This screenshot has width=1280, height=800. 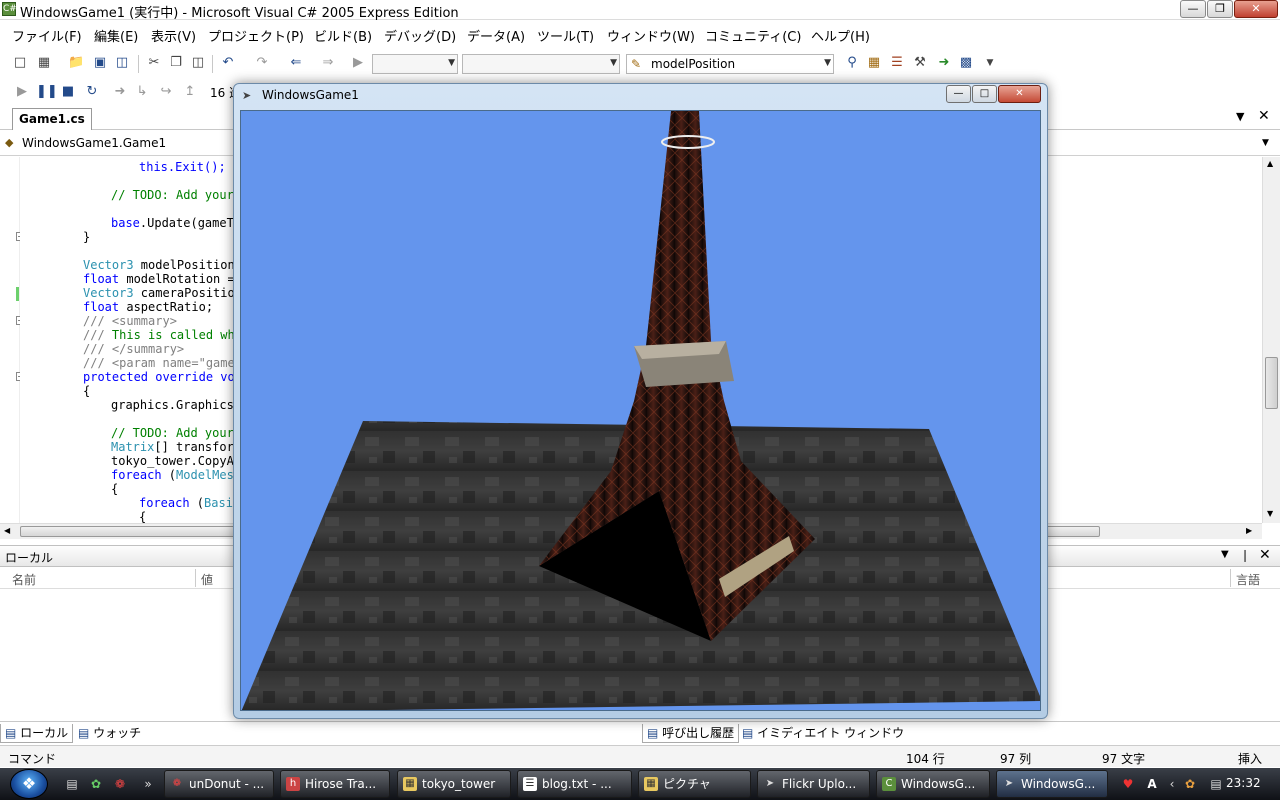 I want to click on scroll-left-icon: ◀, so click(x=7, y=530).